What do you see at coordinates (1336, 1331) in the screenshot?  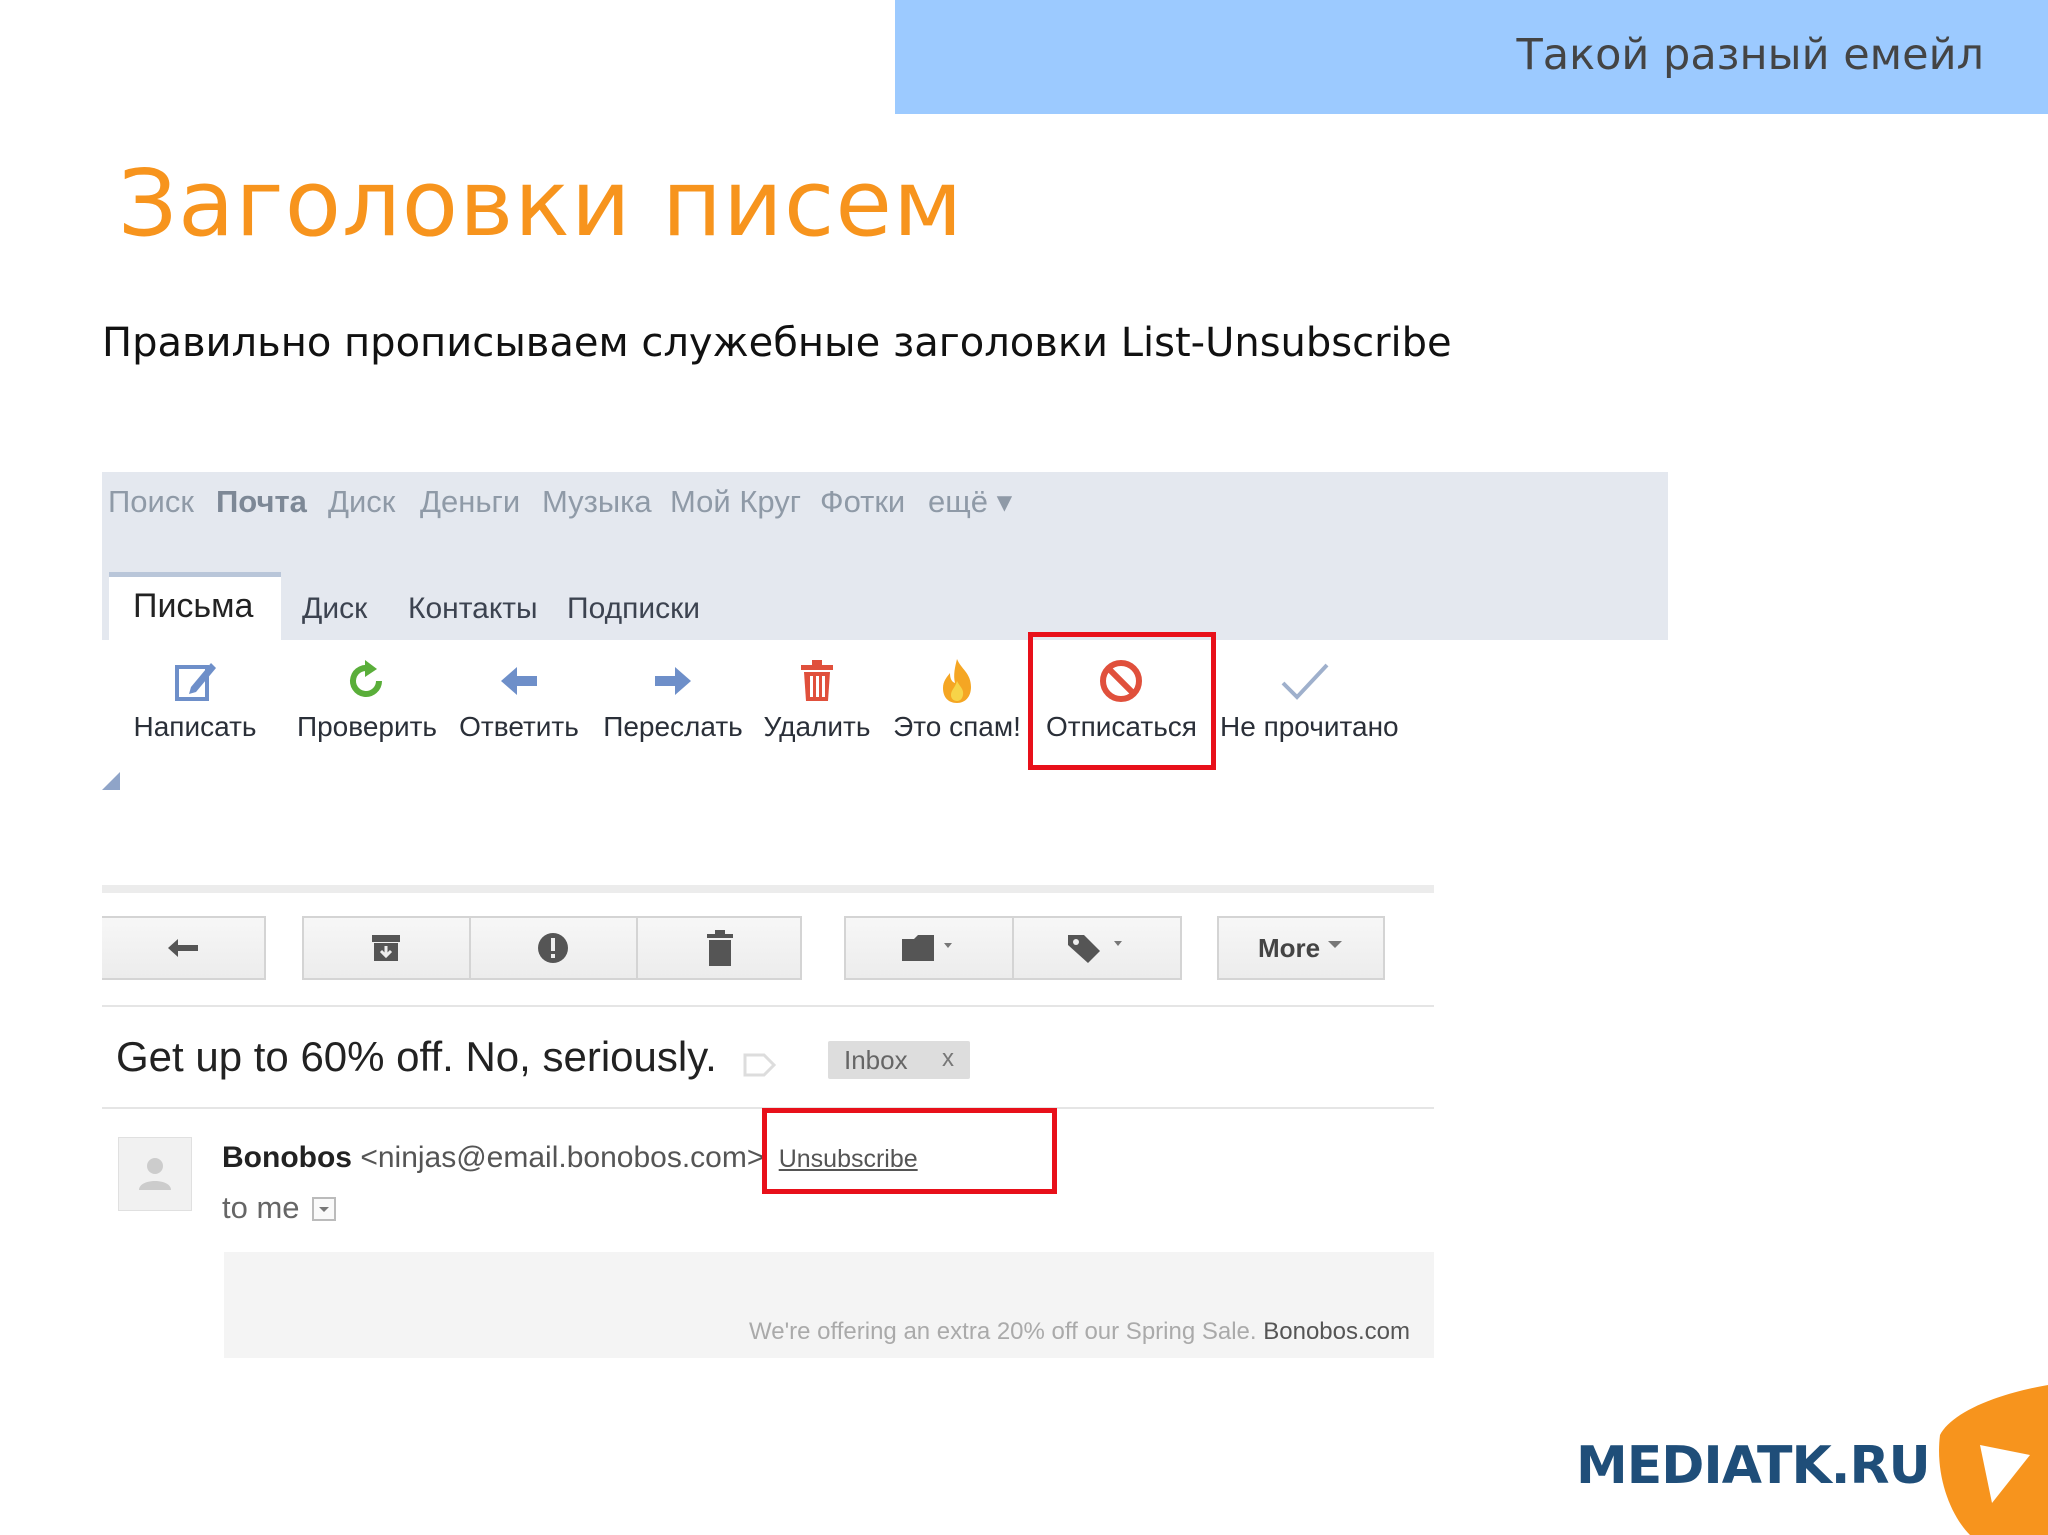 I see `preview-site-link: Bonobos.com` at bounding box center [1336, 1331].